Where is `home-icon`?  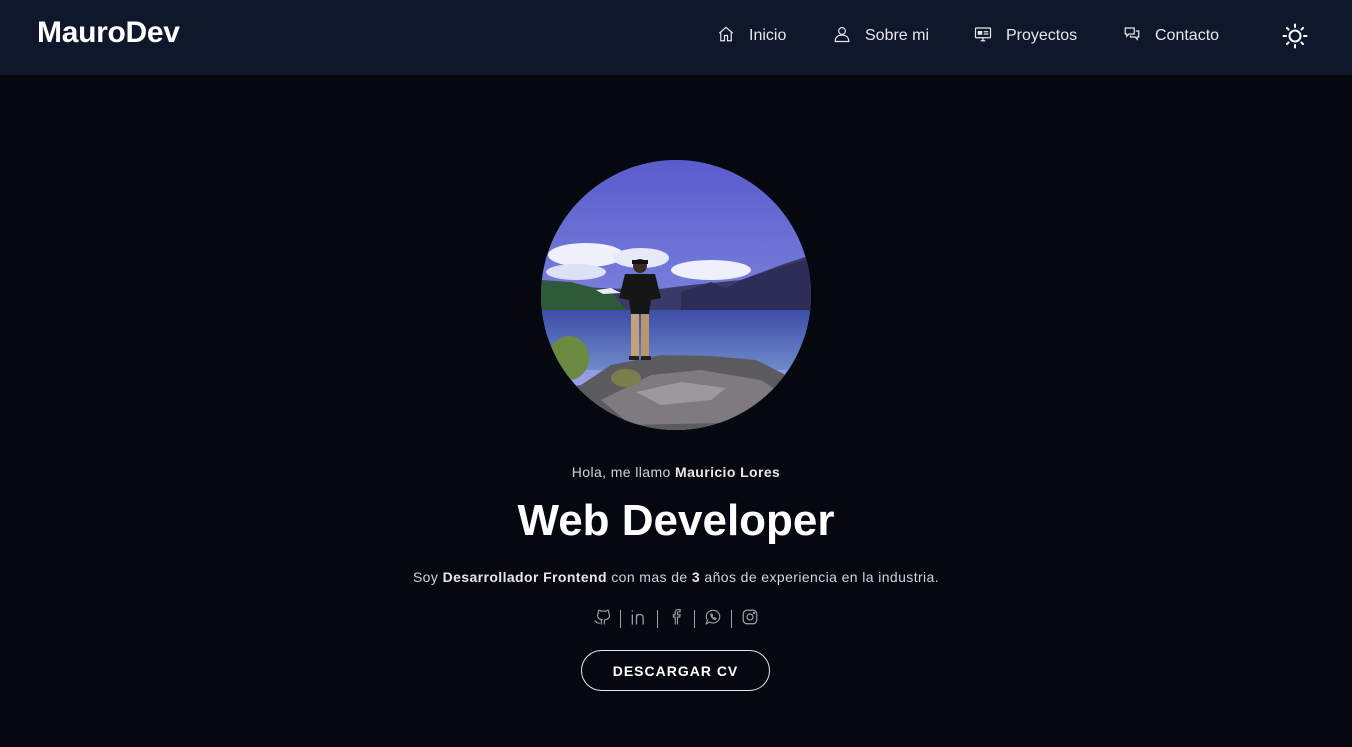
home-icon is located at coordinates (726, 36).